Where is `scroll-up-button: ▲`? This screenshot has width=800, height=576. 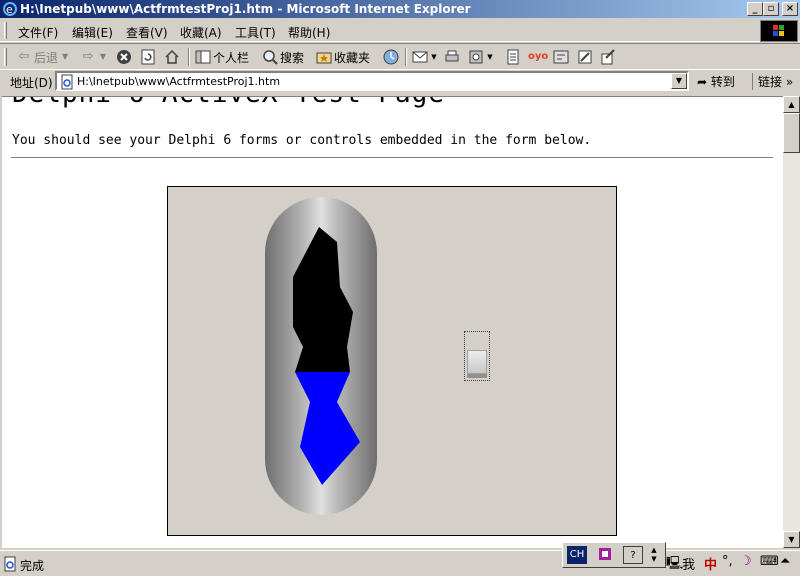
scroll-up-button: ▲ is located at coordinates (791, 104).